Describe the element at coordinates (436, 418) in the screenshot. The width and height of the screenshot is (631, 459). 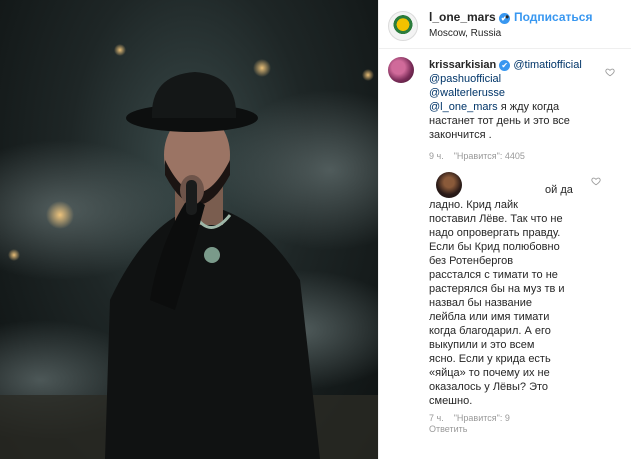
I see `comment-time: 7 ч.` at that location.